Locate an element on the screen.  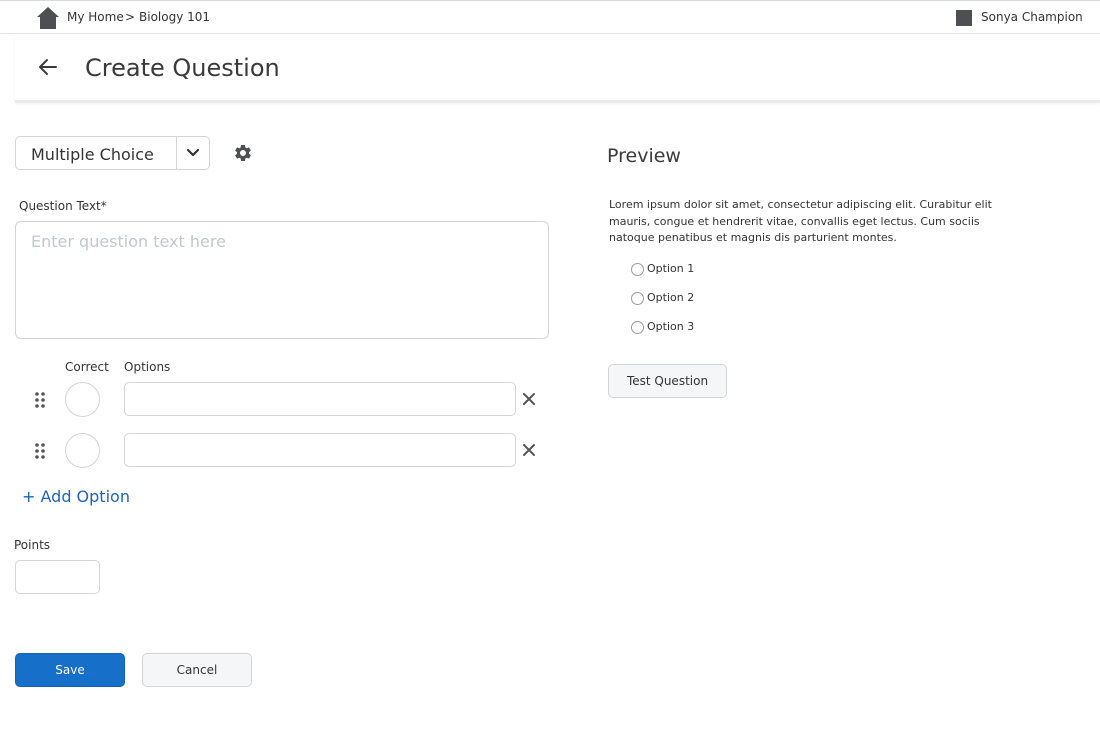
user-name: Sonya Champion is located at coordinates (1032, 17).